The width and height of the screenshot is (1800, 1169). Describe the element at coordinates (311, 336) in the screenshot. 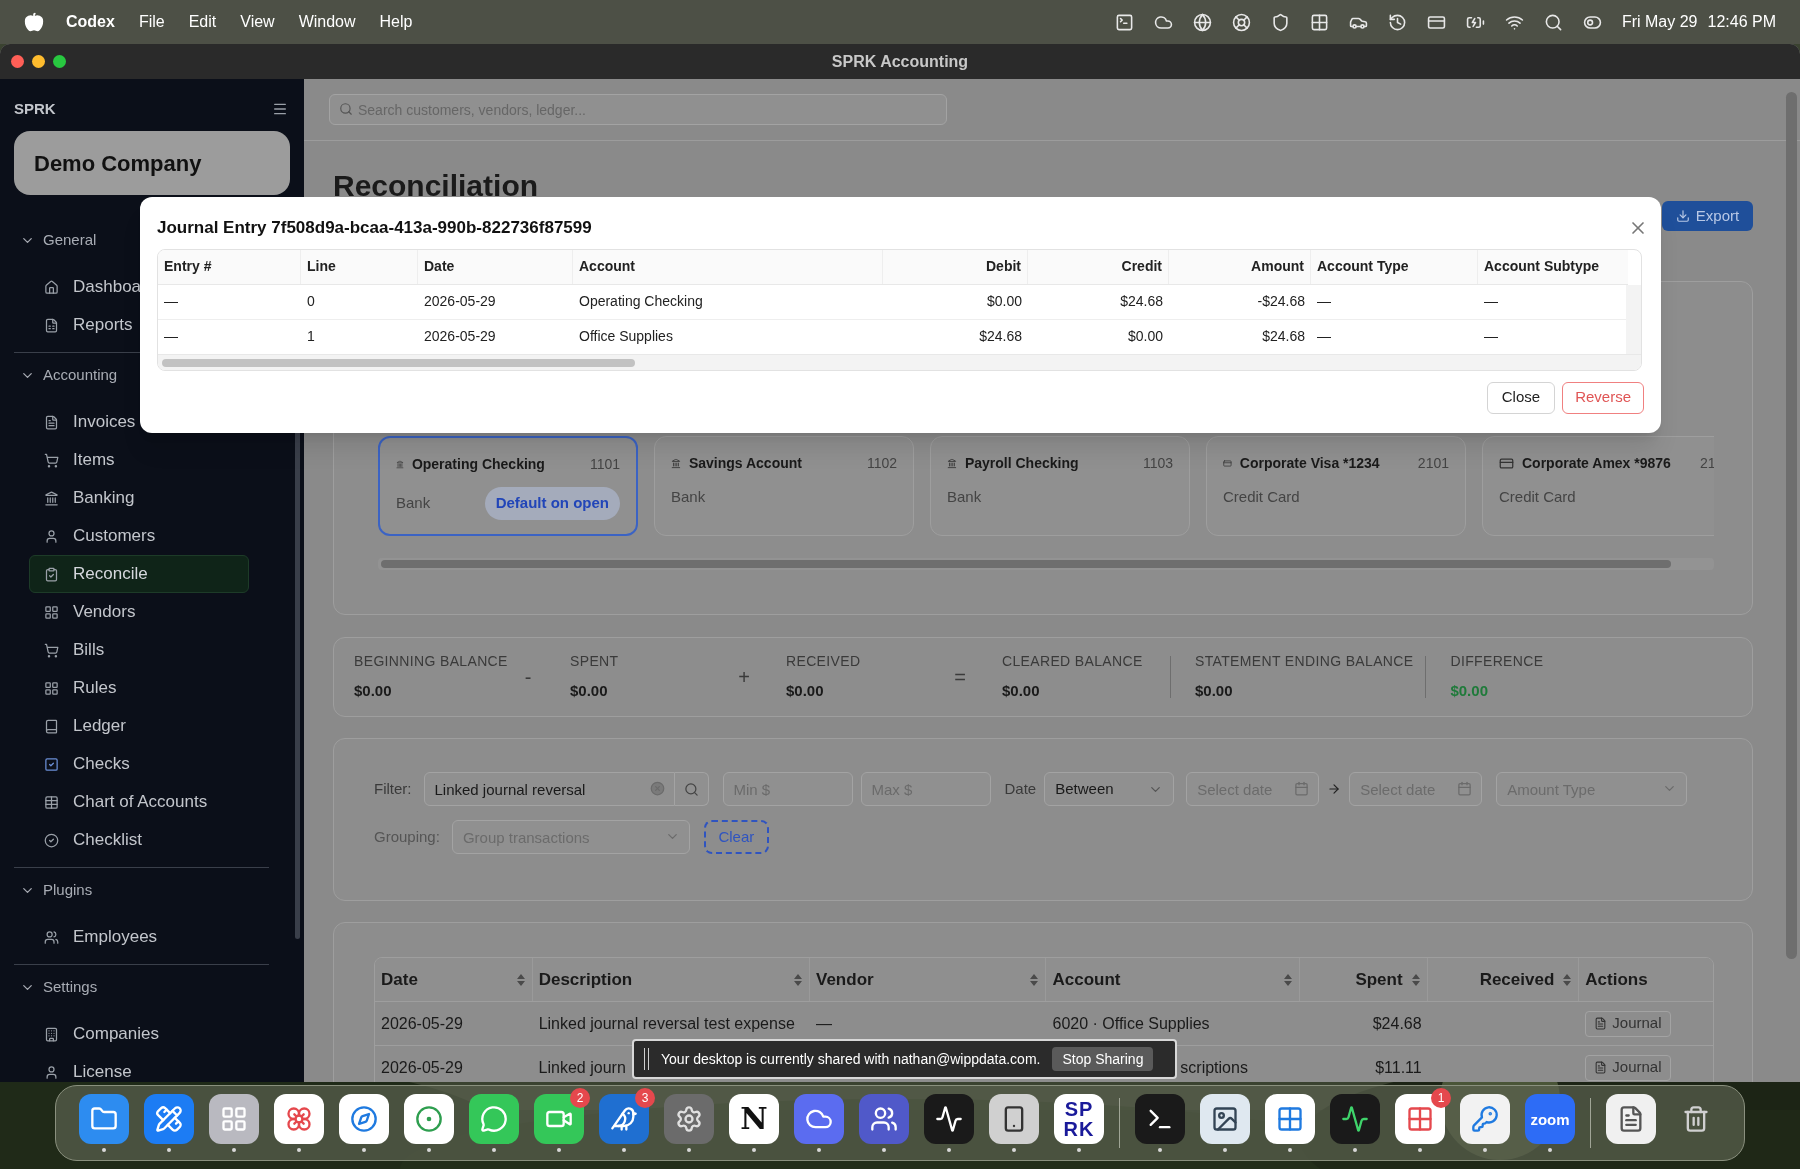

I see `table-cell-text: 1` at that location.